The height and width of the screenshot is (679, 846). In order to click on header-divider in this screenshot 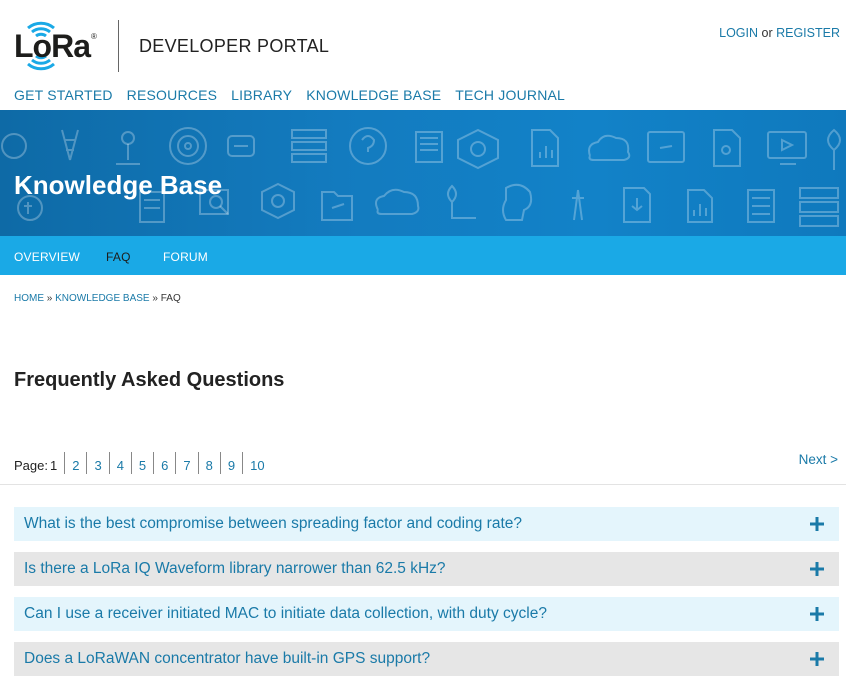, I will do `click(118, 46)`.